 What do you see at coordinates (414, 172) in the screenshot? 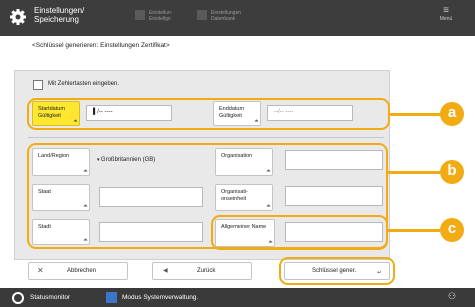
I see `callout-line-b` at bounding box center [414, 172].